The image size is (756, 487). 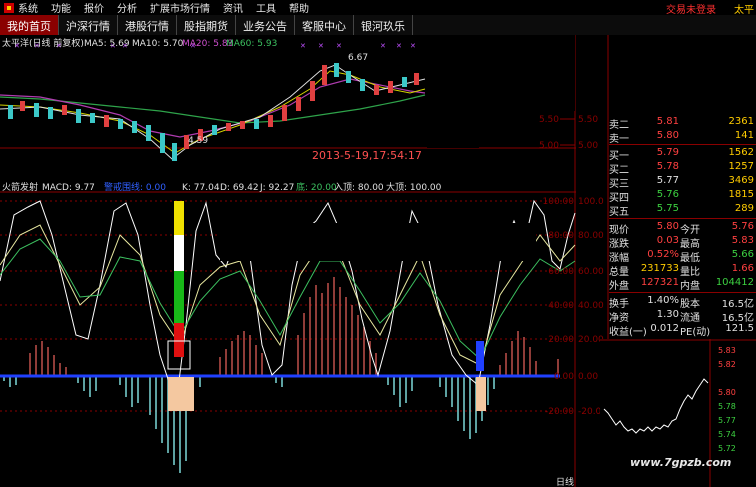 What do you see at coordinates (94, 7) in the screenshot?
I see `menu-quote: 报价` at bounding box center [94, 7].